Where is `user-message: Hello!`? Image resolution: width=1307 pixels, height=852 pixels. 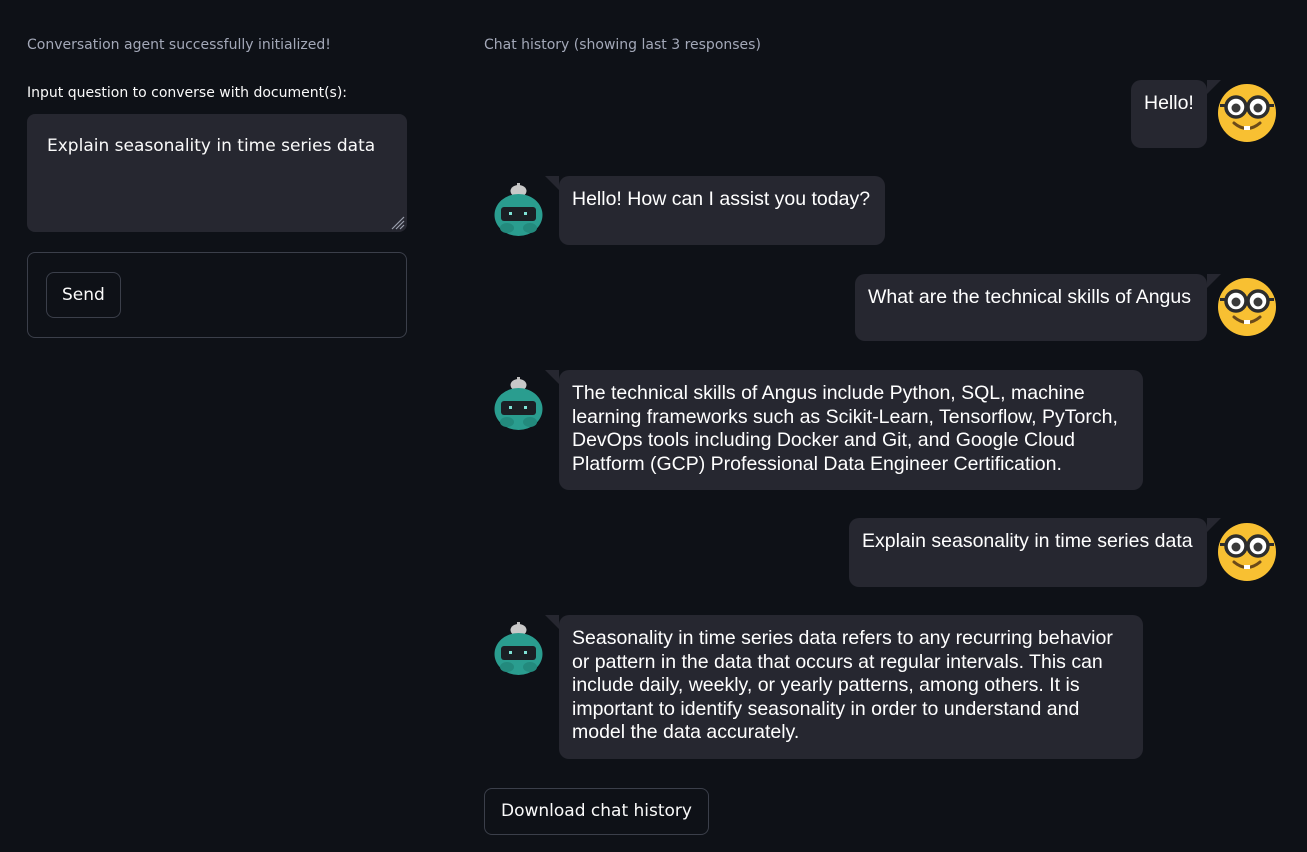
user-message: Hello! is located at coordinates (1176, 114).